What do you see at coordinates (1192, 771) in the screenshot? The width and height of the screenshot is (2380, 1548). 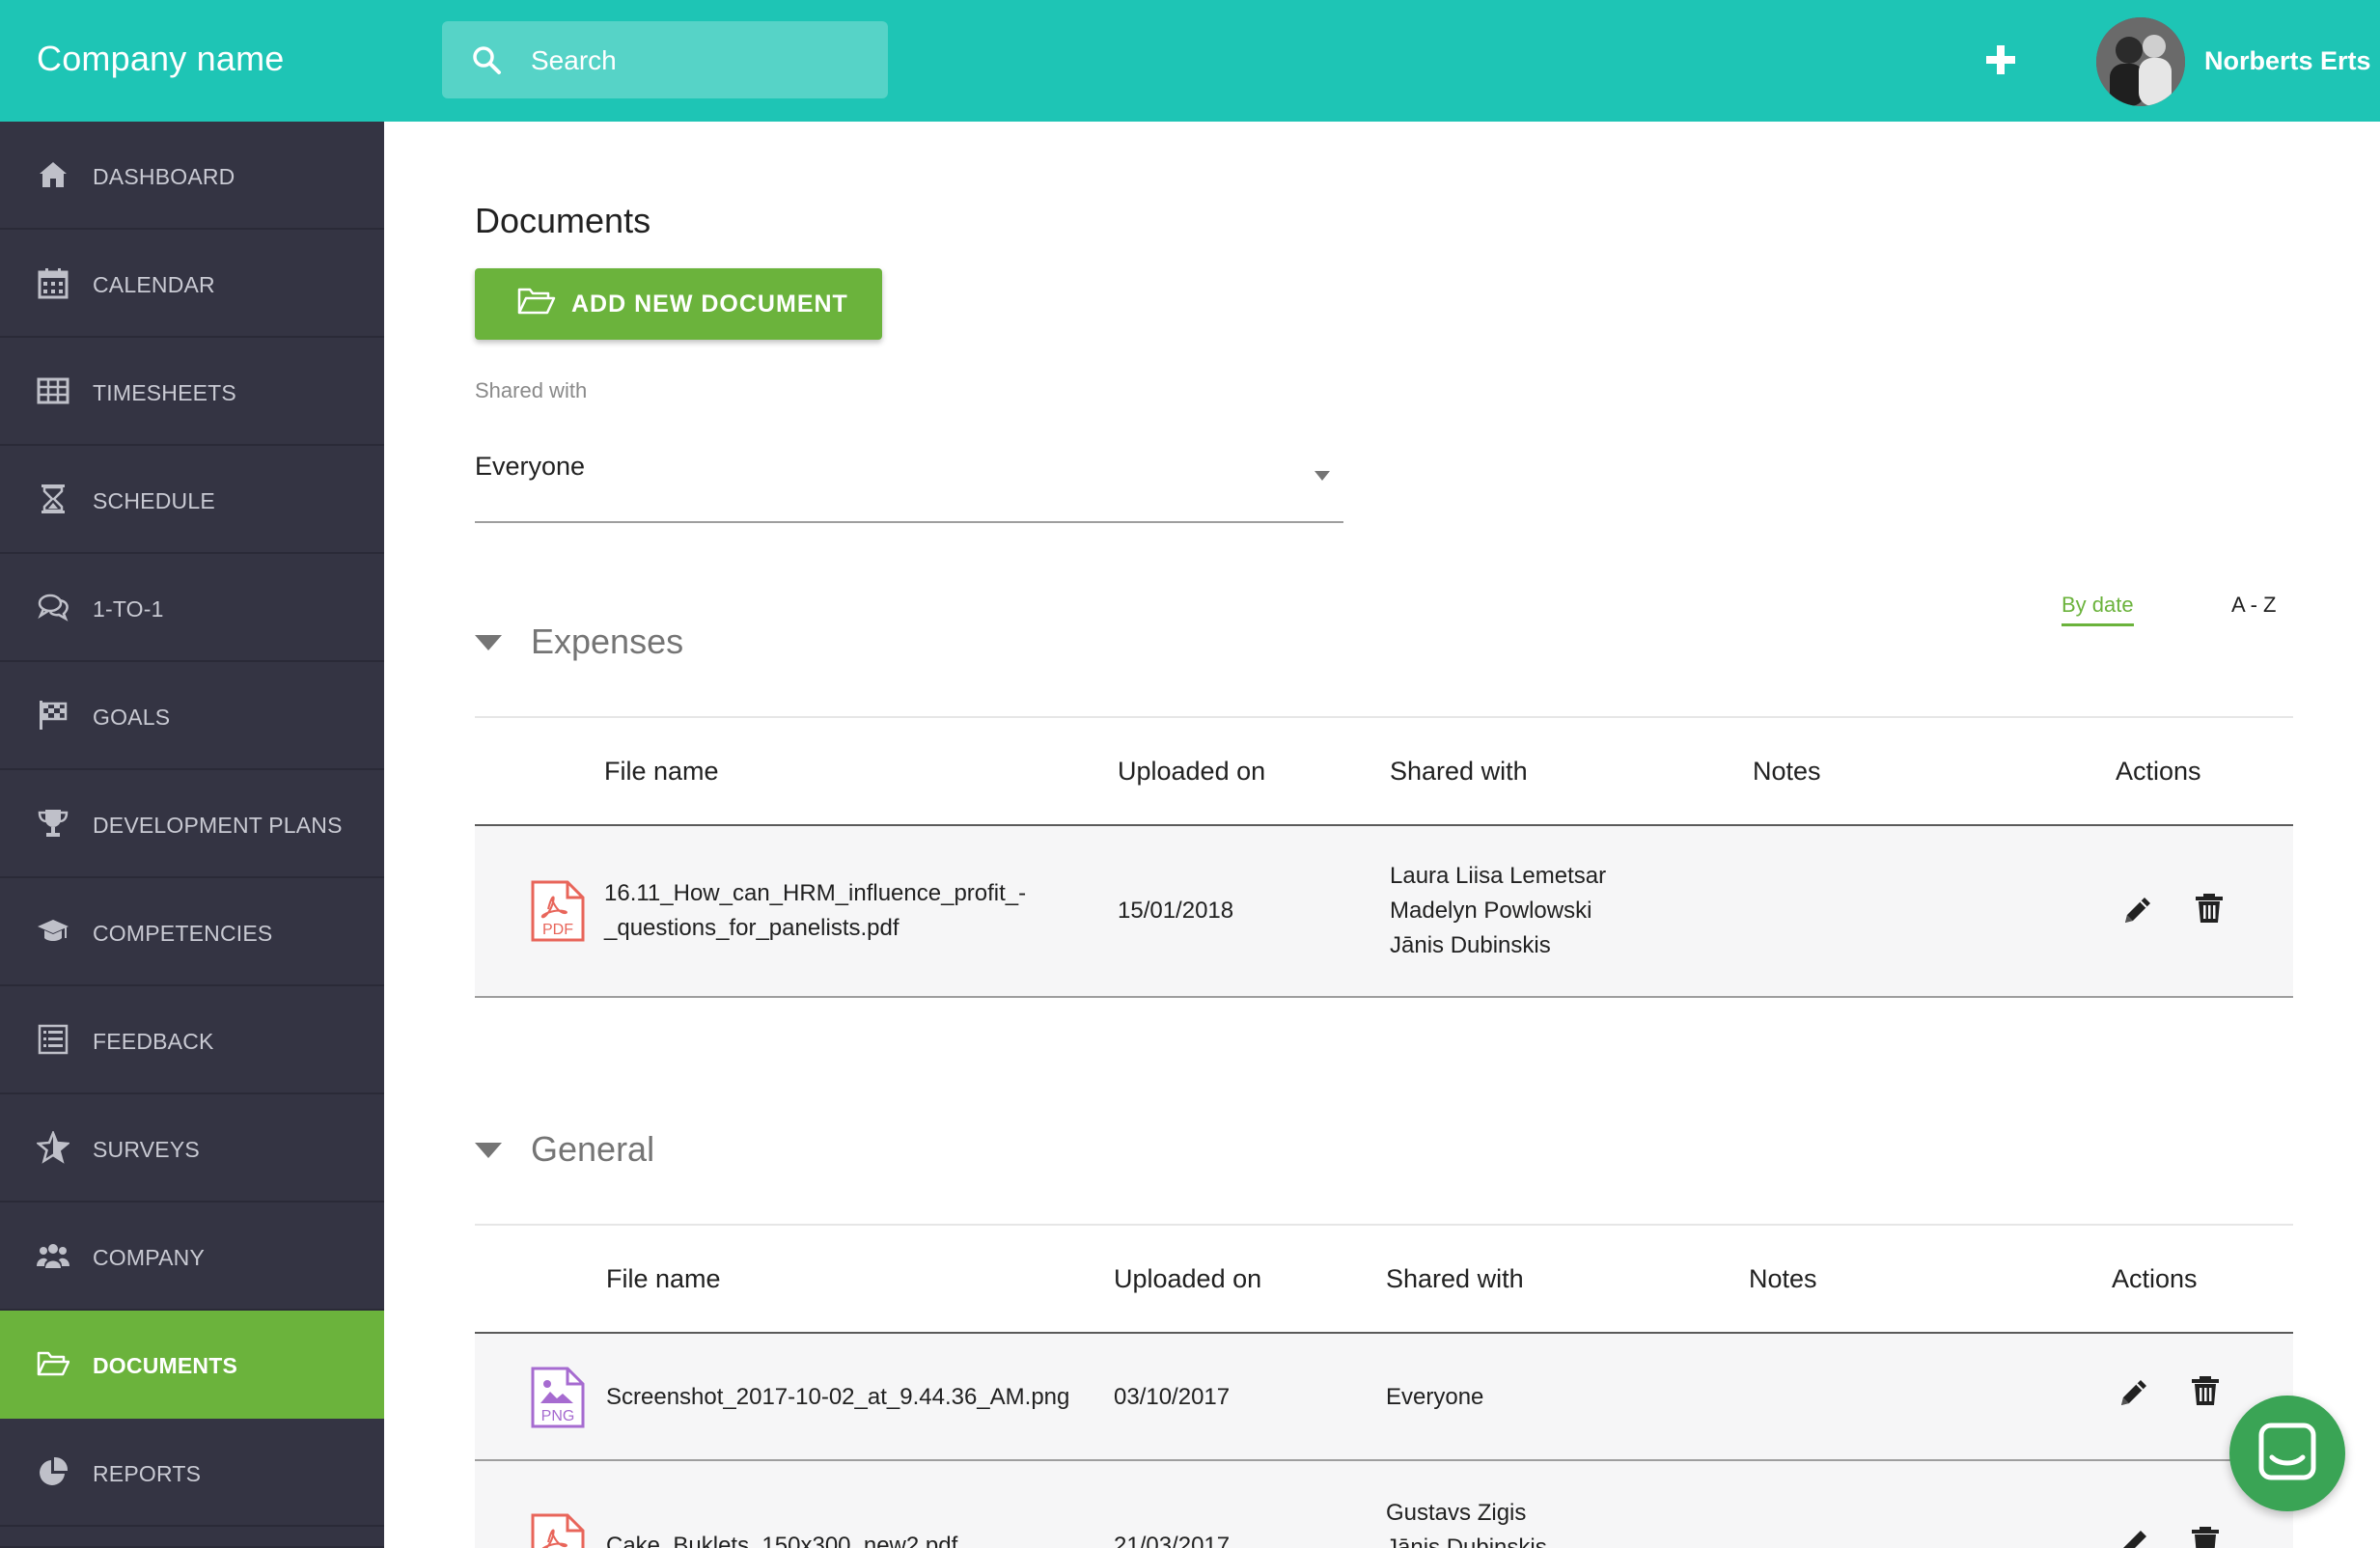 I see `column-header-uploaded-on: Uploaded on` at bounding box center [1192, 771].